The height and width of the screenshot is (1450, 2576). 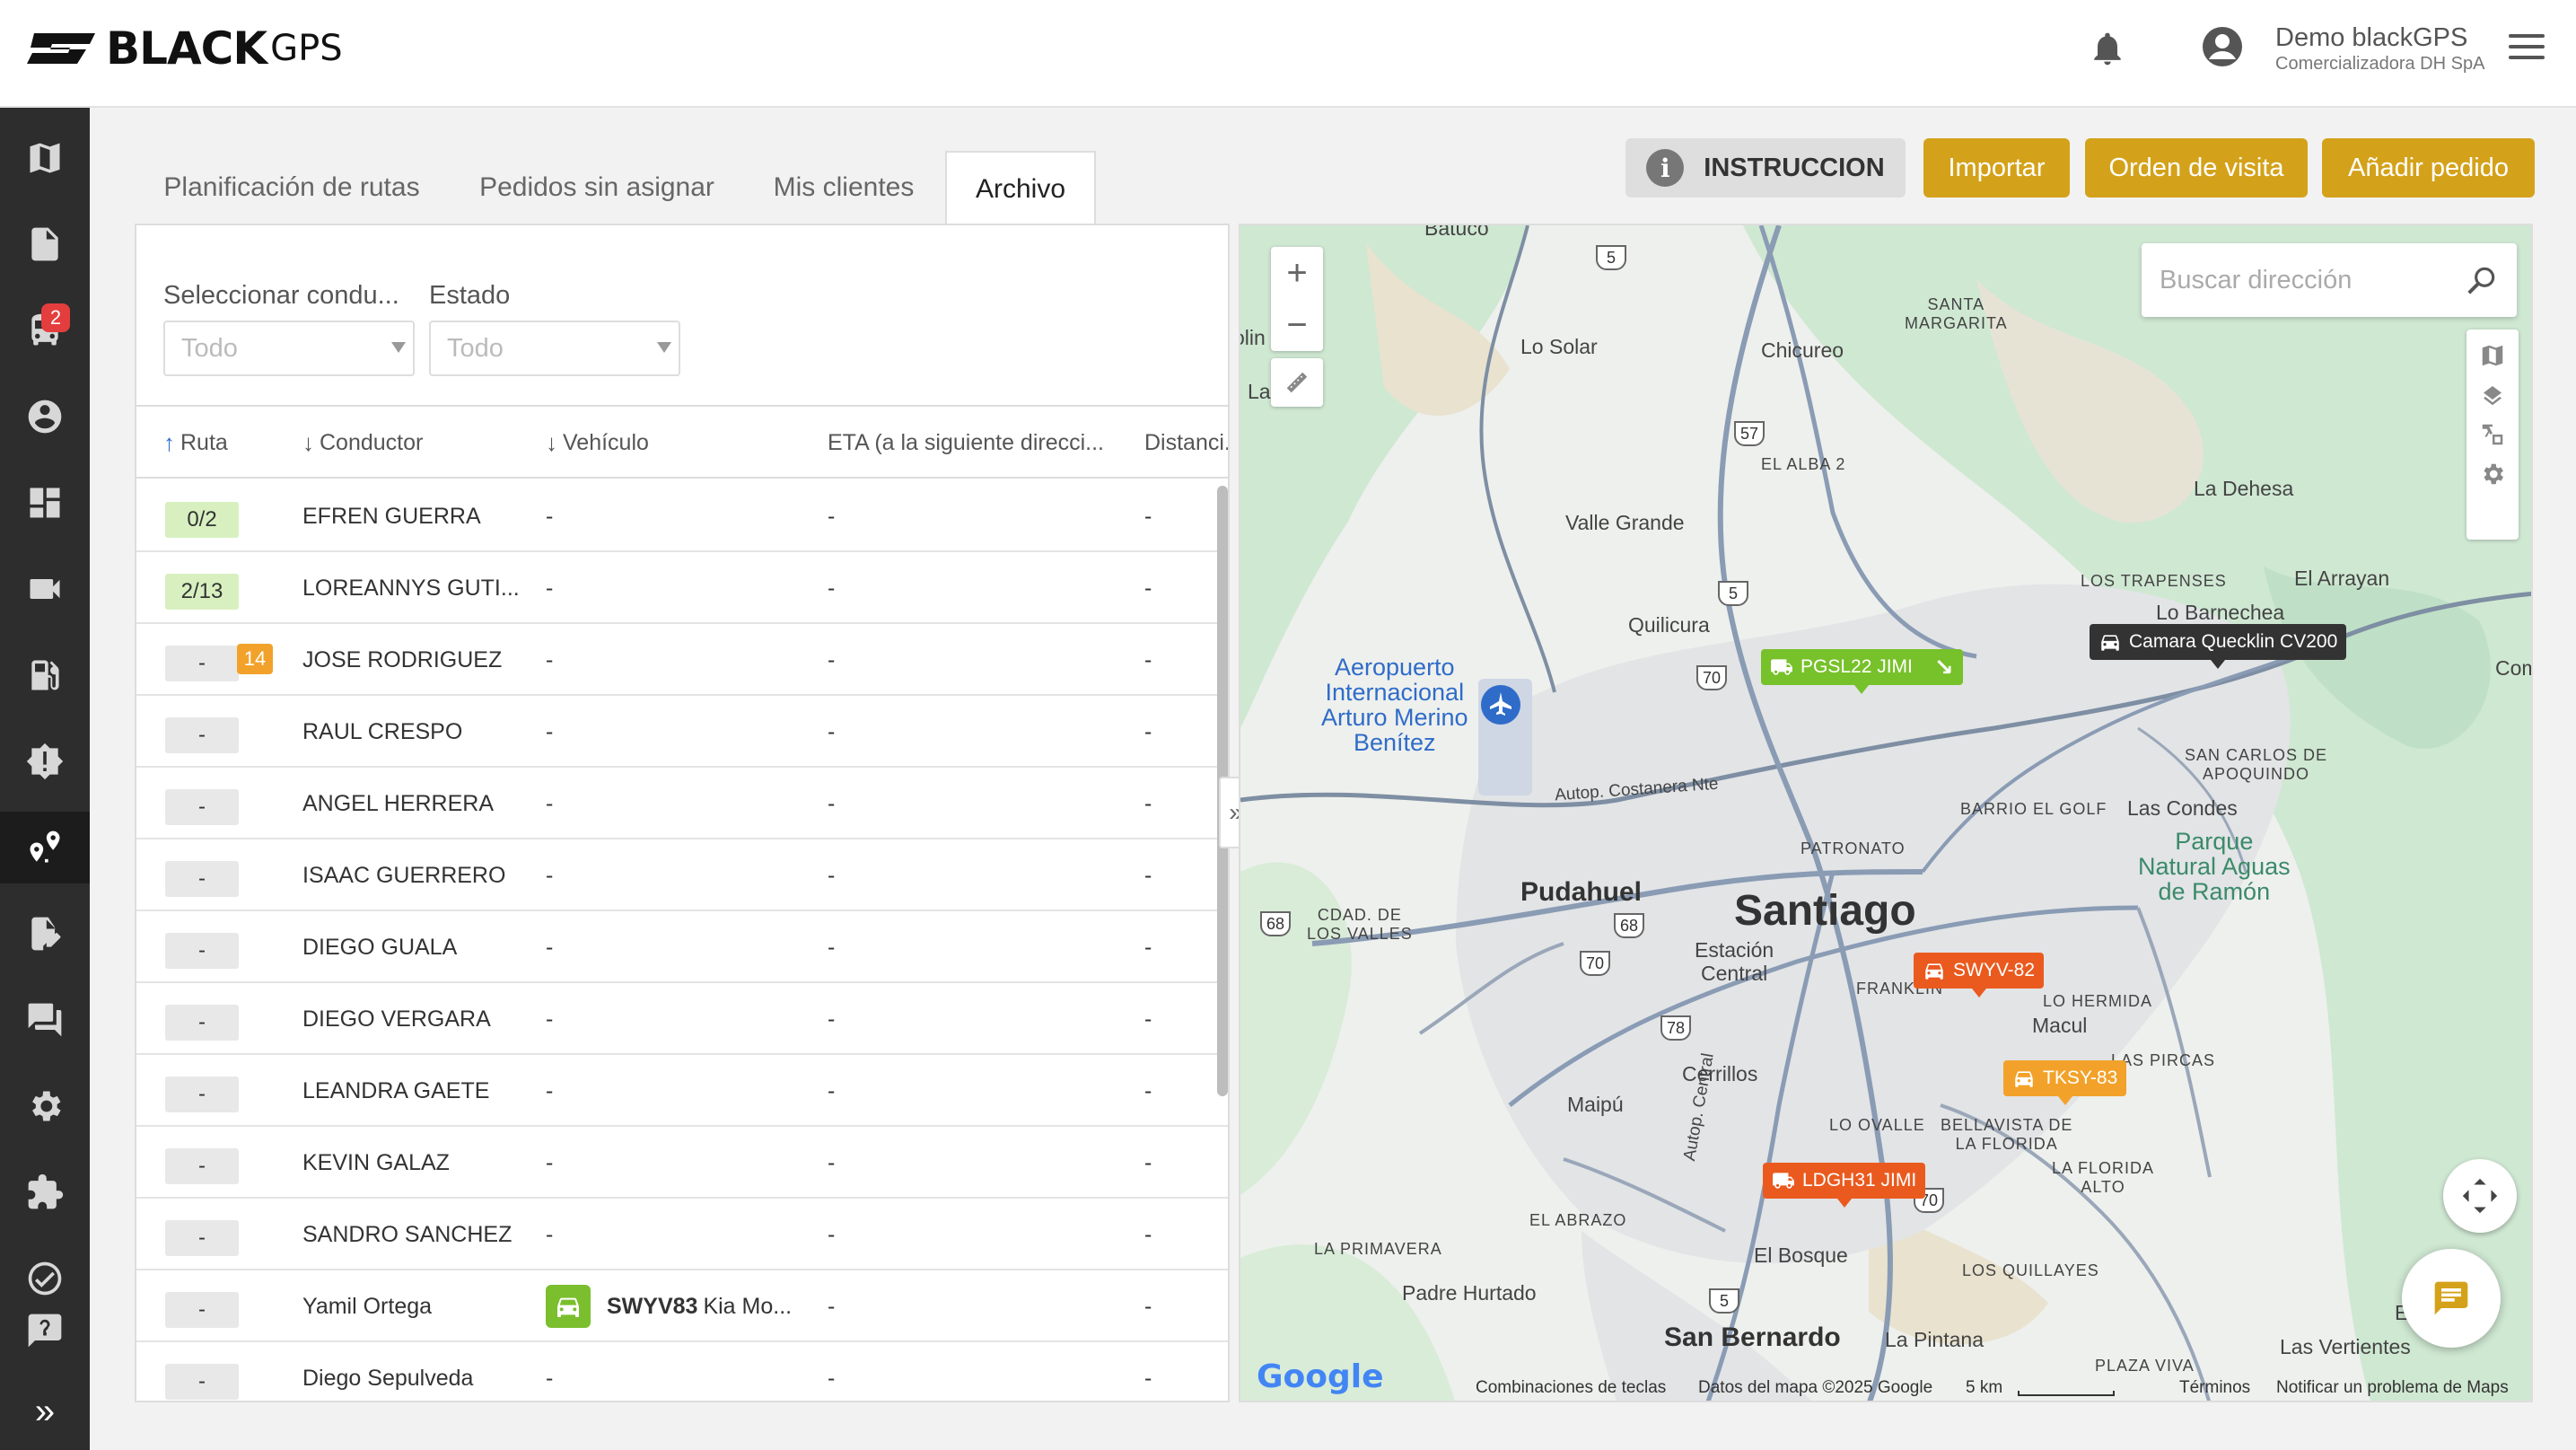 I want to click on sidebar: 2, so click(x=45, y=779).